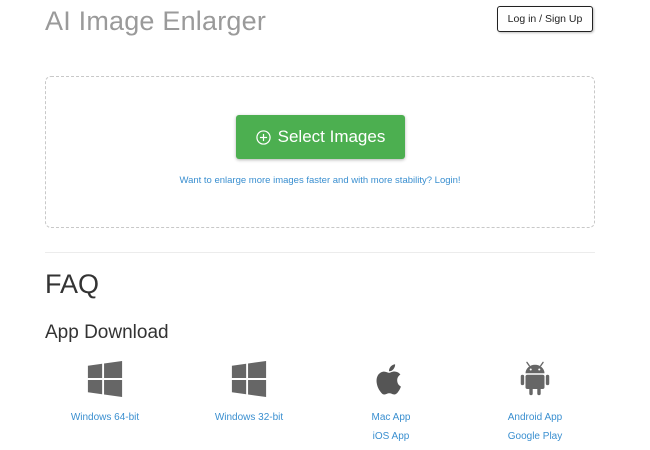  I want to click on select-images-label: Select Images, so click(331, 136).